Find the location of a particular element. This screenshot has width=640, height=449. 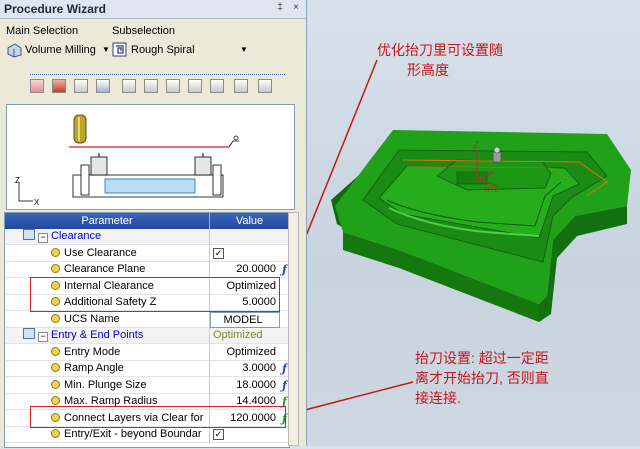

subselection-value: Rough Spiral is located at coordinates (163, 50).